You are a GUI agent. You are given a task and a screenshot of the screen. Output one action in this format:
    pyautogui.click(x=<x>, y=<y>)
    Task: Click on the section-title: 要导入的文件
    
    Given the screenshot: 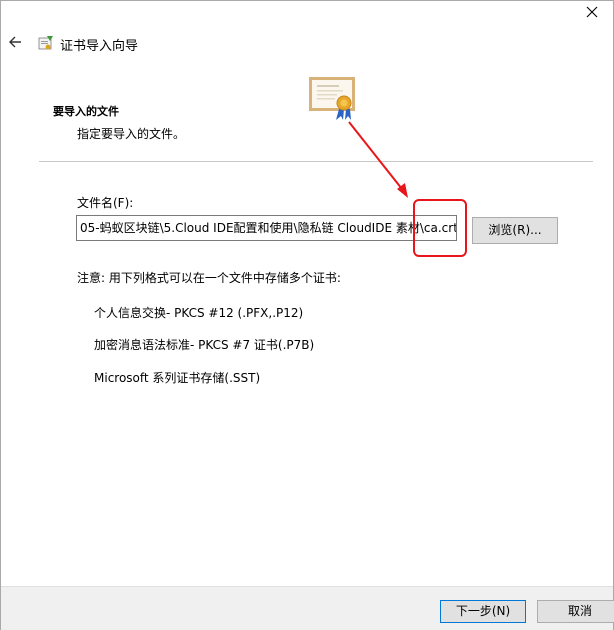 What is the action you would take?
    pyautogui.click(x=86, y=111)
    